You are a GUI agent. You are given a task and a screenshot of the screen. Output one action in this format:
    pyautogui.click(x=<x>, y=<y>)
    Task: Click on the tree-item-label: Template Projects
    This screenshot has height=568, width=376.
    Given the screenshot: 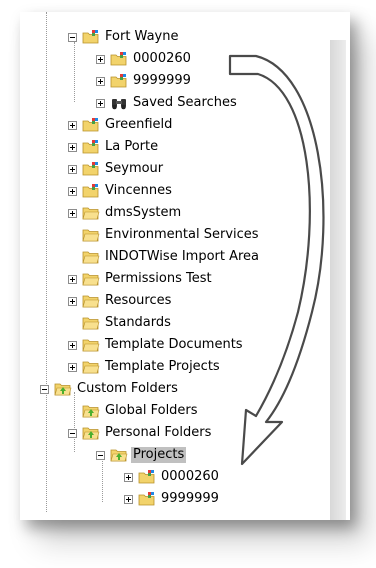 What is the action you would take?
    pyautogui.click(x=162, y=366)
    